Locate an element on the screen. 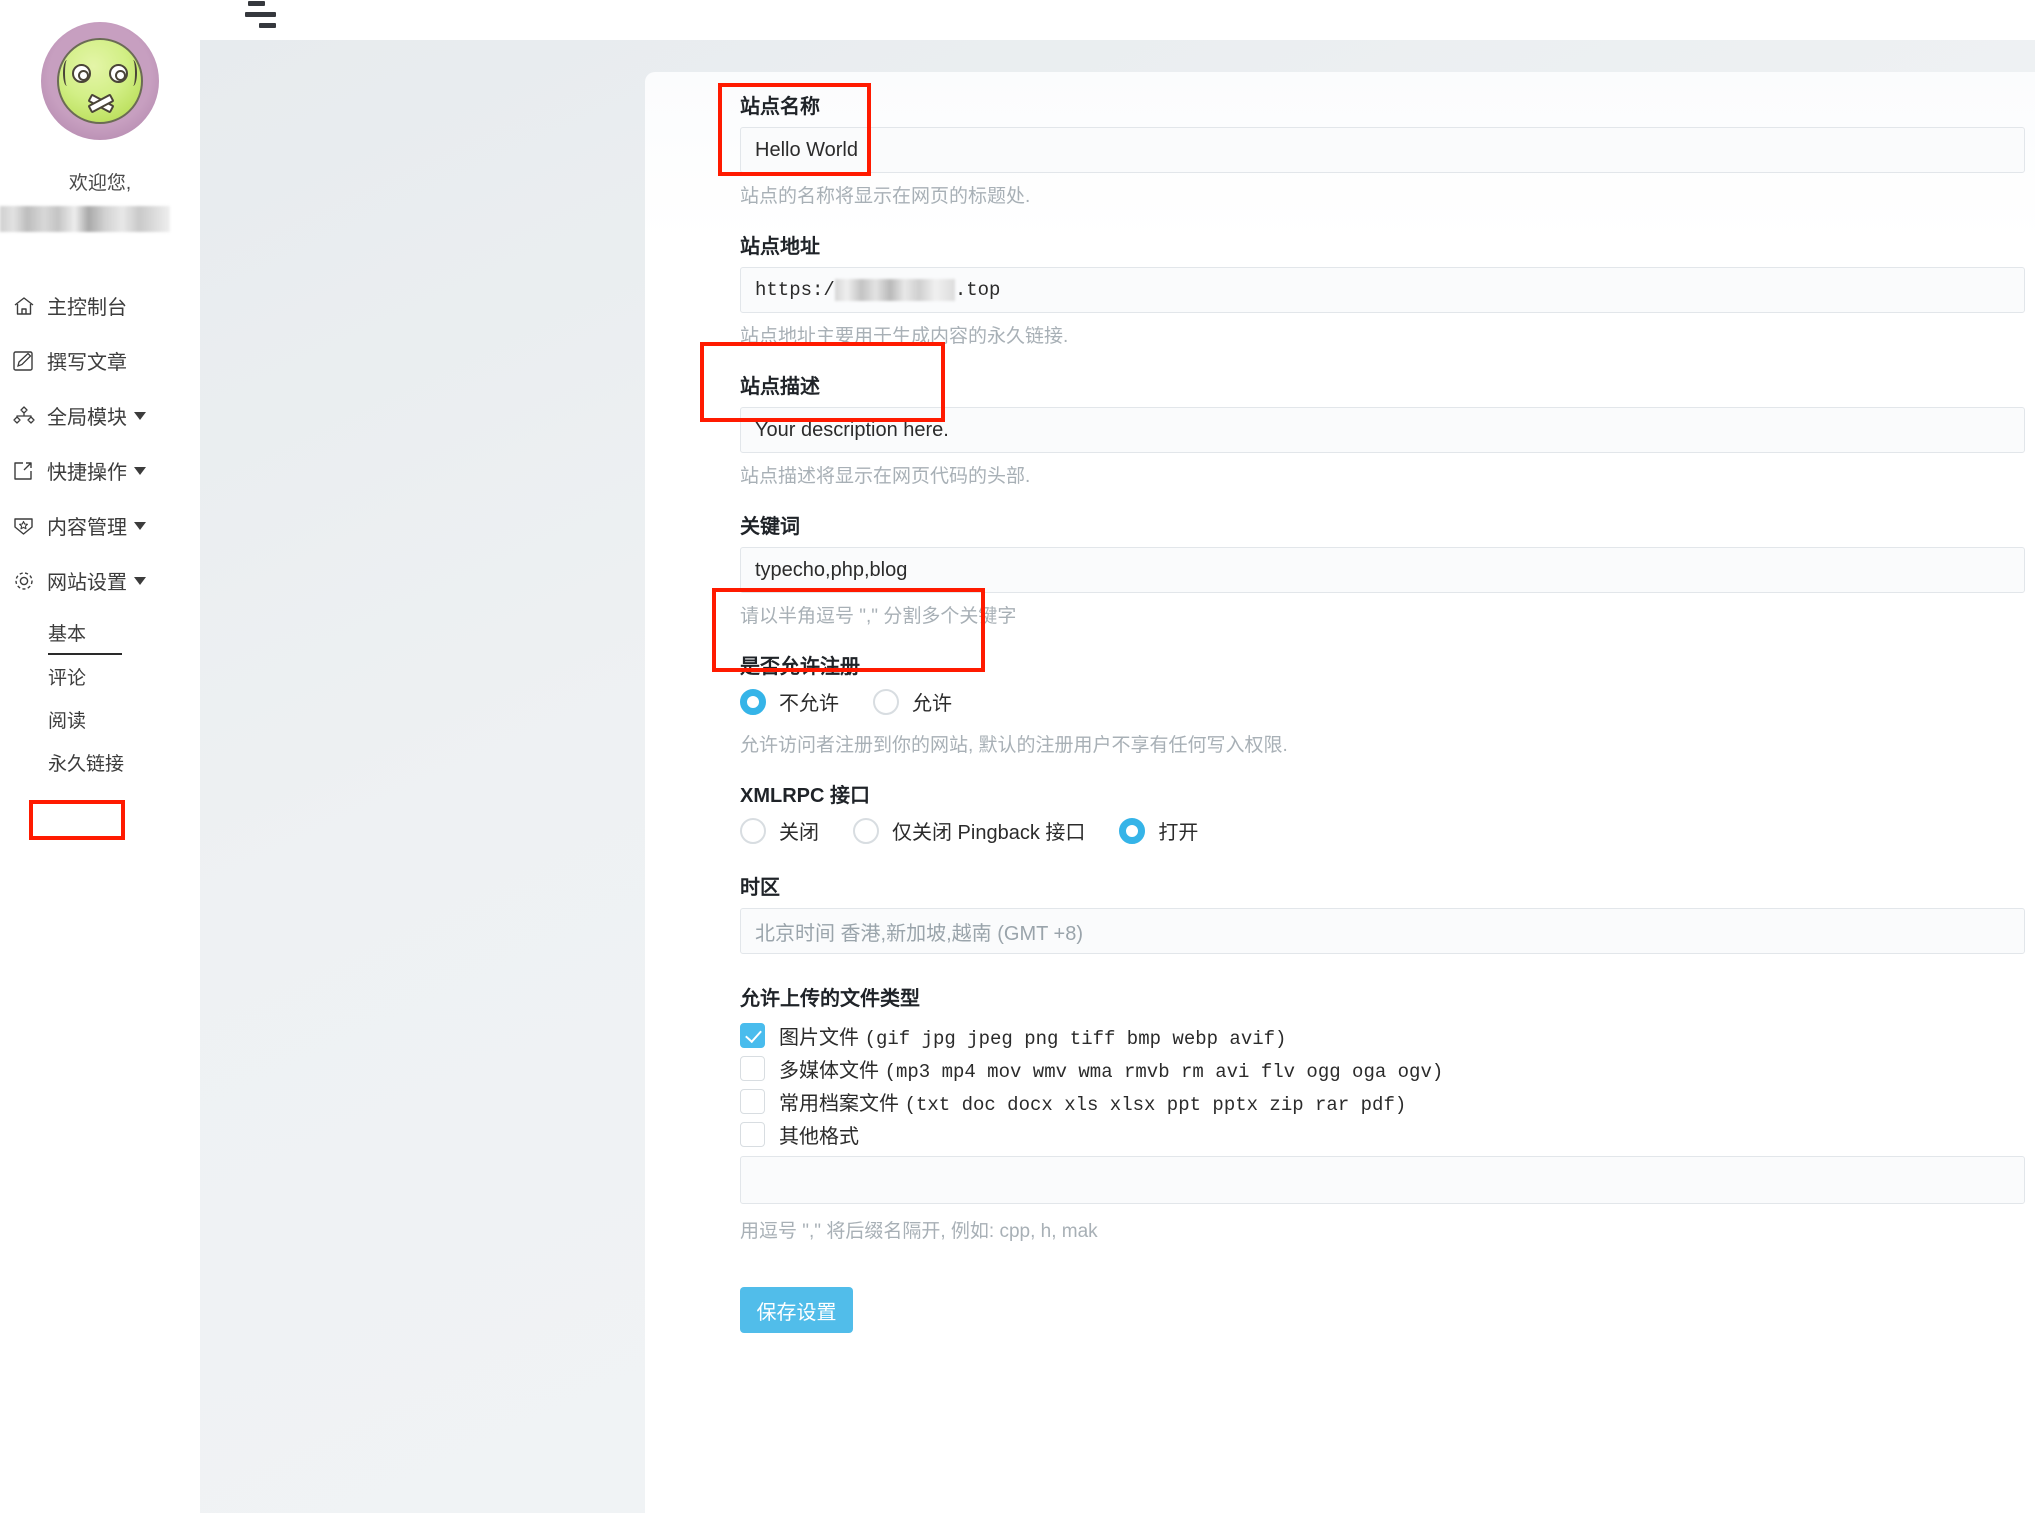  dizzy-face-icon is located at coordinates (100, 81).